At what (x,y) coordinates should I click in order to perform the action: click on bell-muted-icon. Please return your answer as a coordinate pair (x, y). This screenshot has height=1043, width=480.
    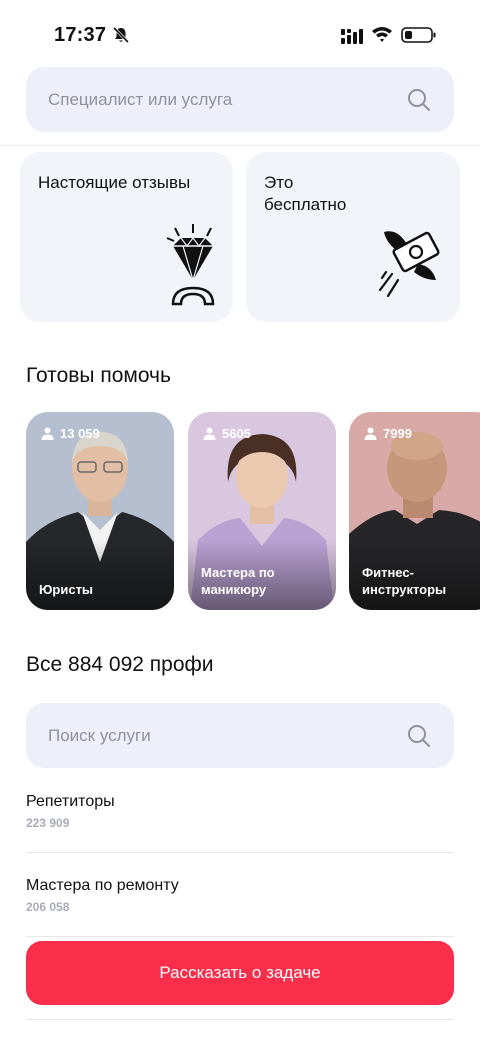
    Looking at the image, I should click on (121, 35).